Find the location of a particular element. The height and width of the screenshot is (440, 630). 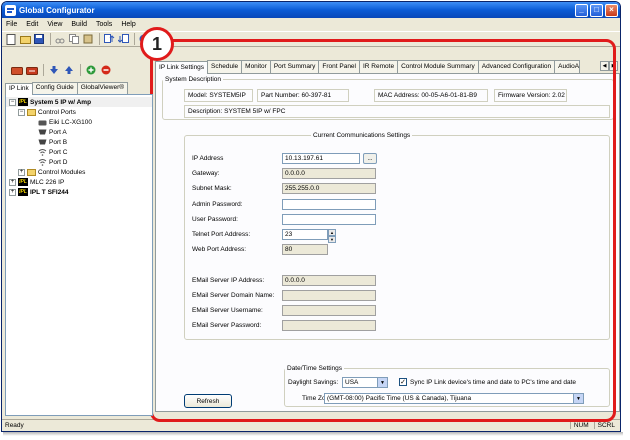

remove-icon is located at coordinates (105, 70).